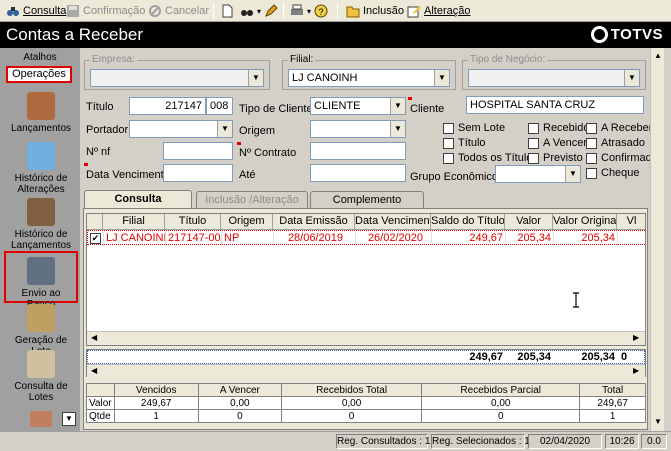  Describe the element at coordinates (358, 129) in the screenshot. I see `origem-select: ▼` at that location.